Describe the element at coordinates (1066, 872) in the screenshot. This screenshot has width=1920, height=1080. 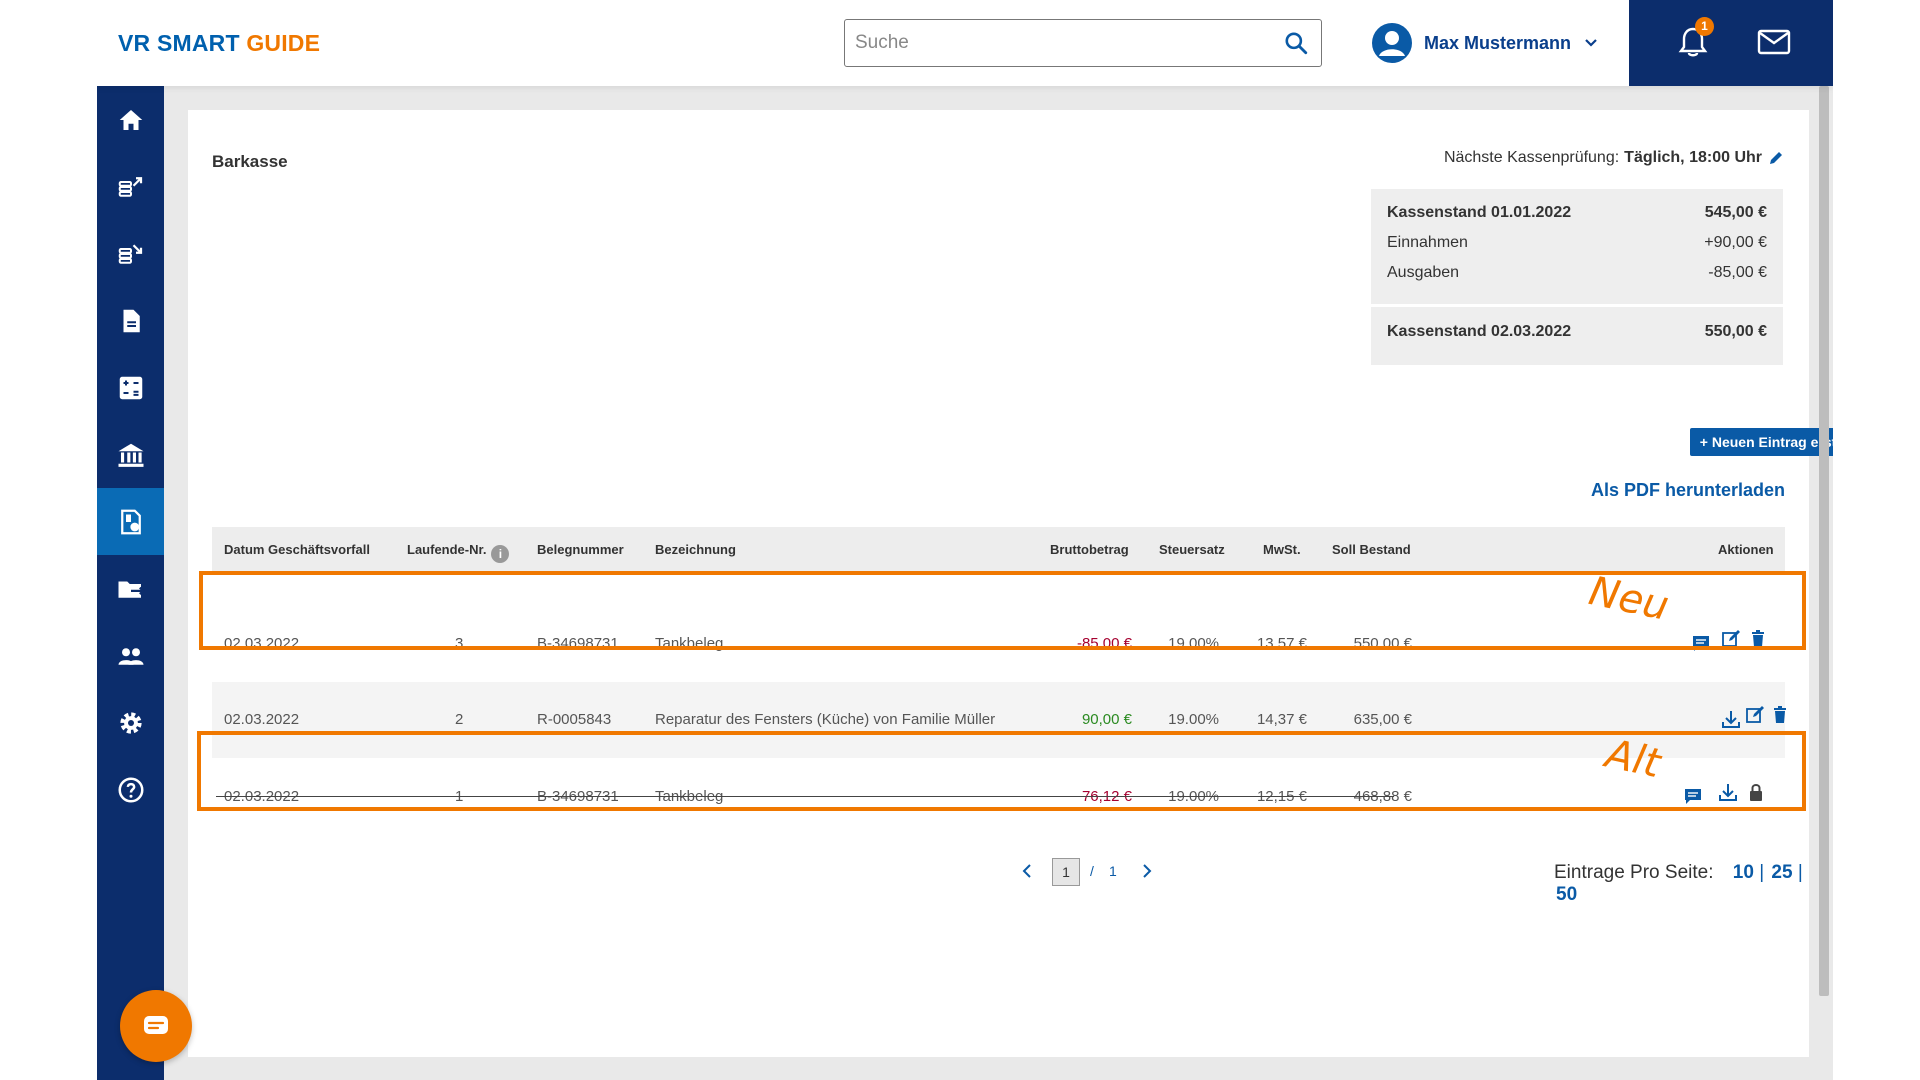
I see `current-page: 1` at that location.